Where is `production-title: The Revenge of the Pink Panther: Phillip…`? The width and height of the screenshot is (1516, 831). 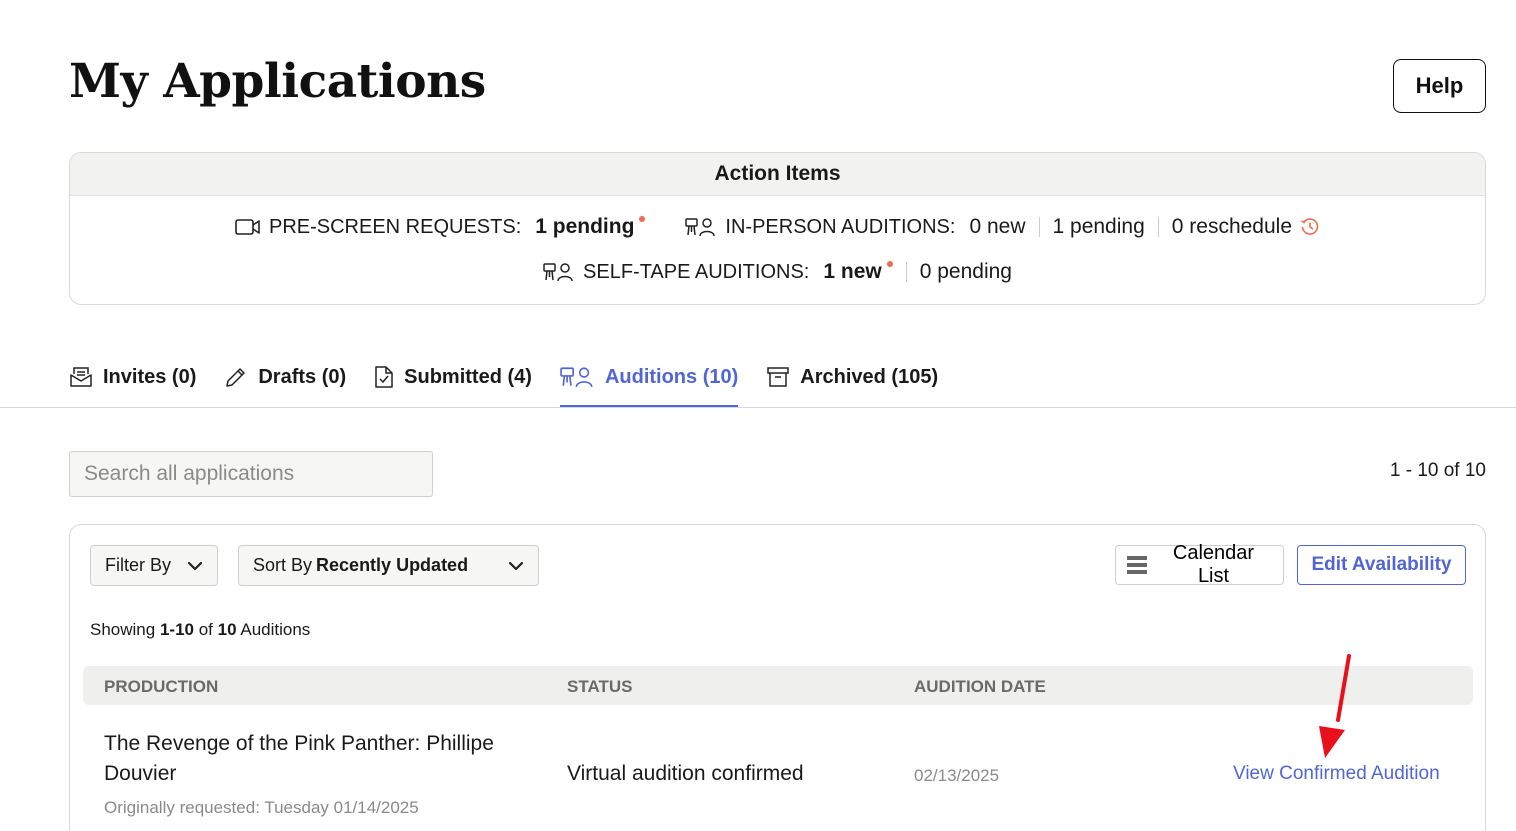 production-title: The Revenge of the Pink Panther: Phillip… is located at coordinates (299, 758).